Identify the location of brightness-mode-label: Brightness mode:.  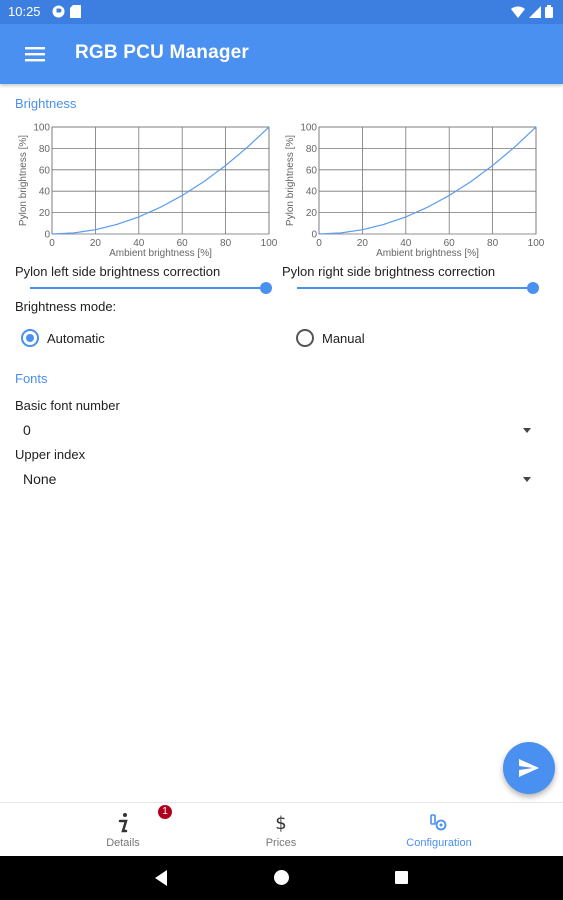
(66, 306).